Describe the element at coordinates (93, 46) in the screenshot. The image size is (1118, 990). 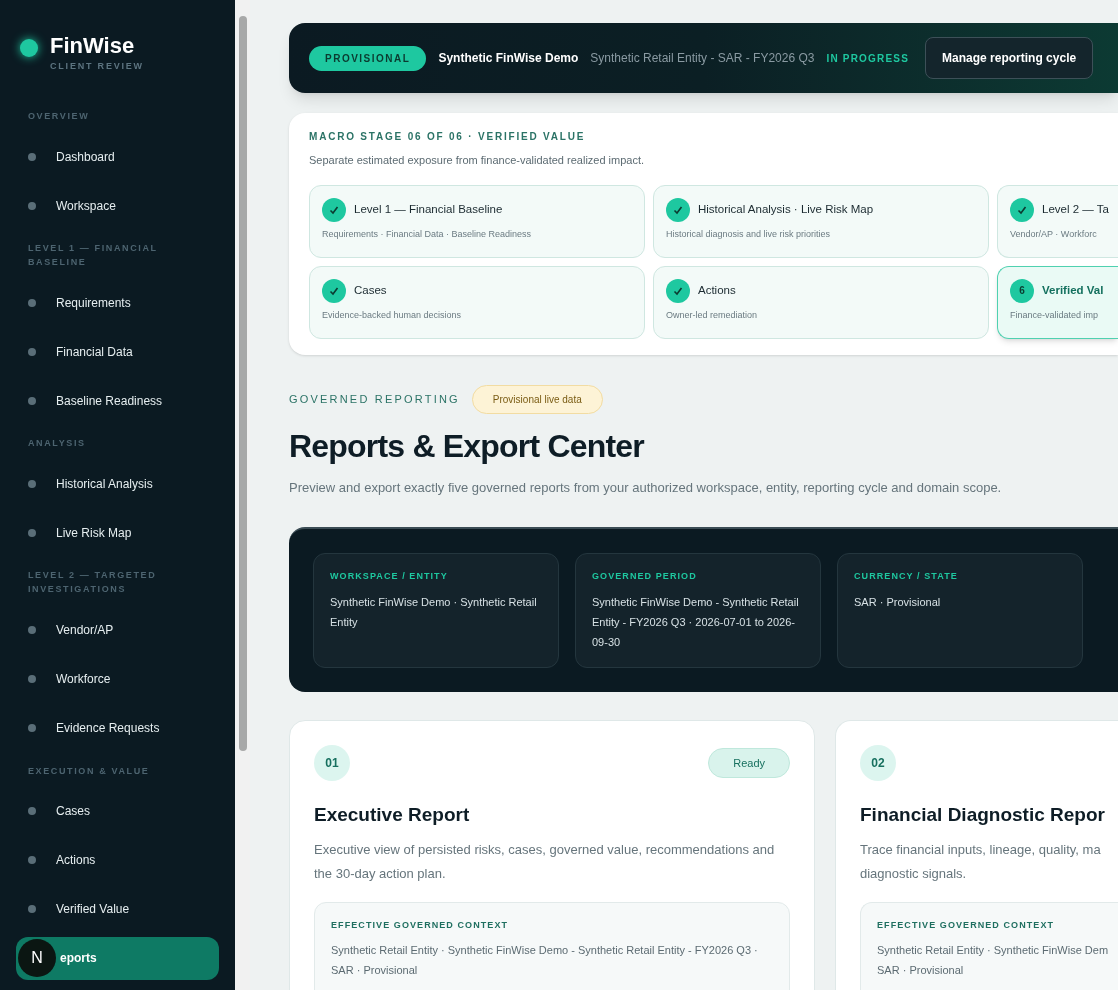
I see `brand-name: FinWise` at that location.